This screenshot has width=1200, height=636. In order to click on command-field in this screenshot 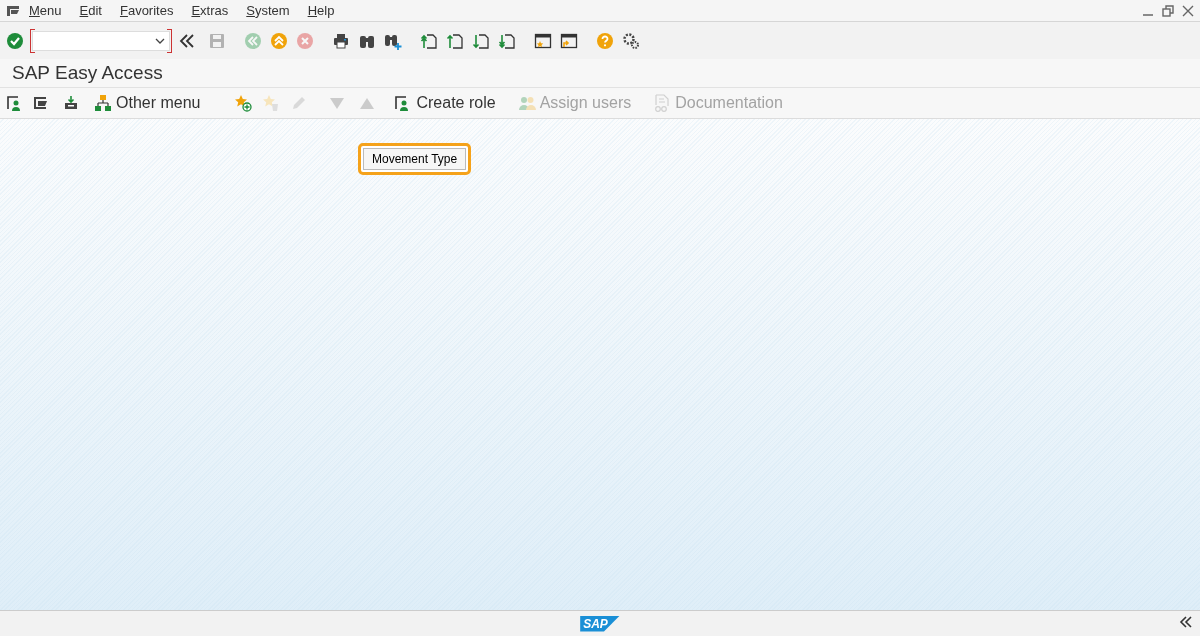, I will do `click(101, 40)`.